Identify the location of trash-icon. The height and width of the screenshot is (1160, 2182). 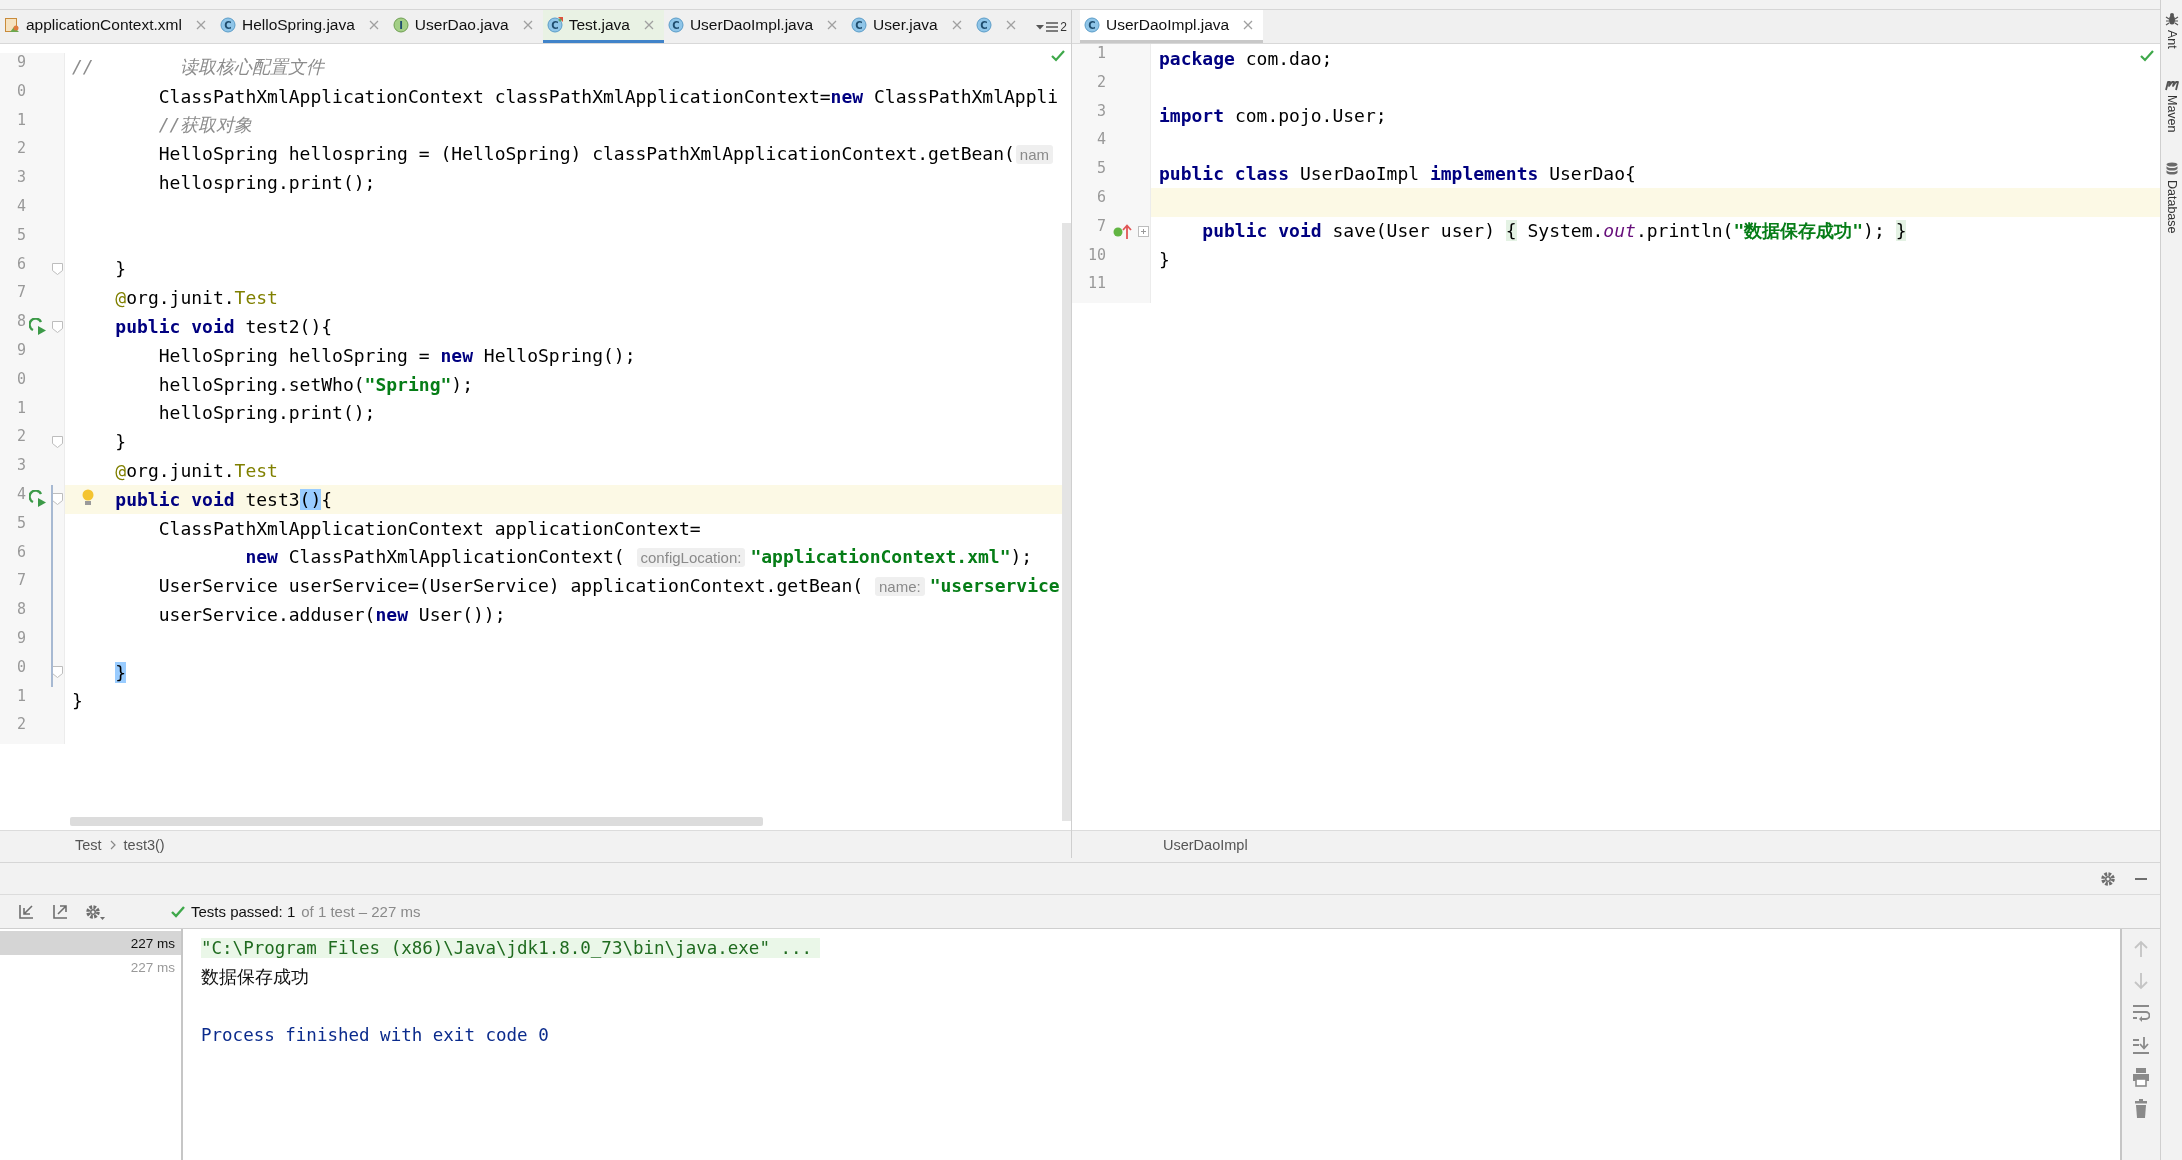
(2141, 1109).